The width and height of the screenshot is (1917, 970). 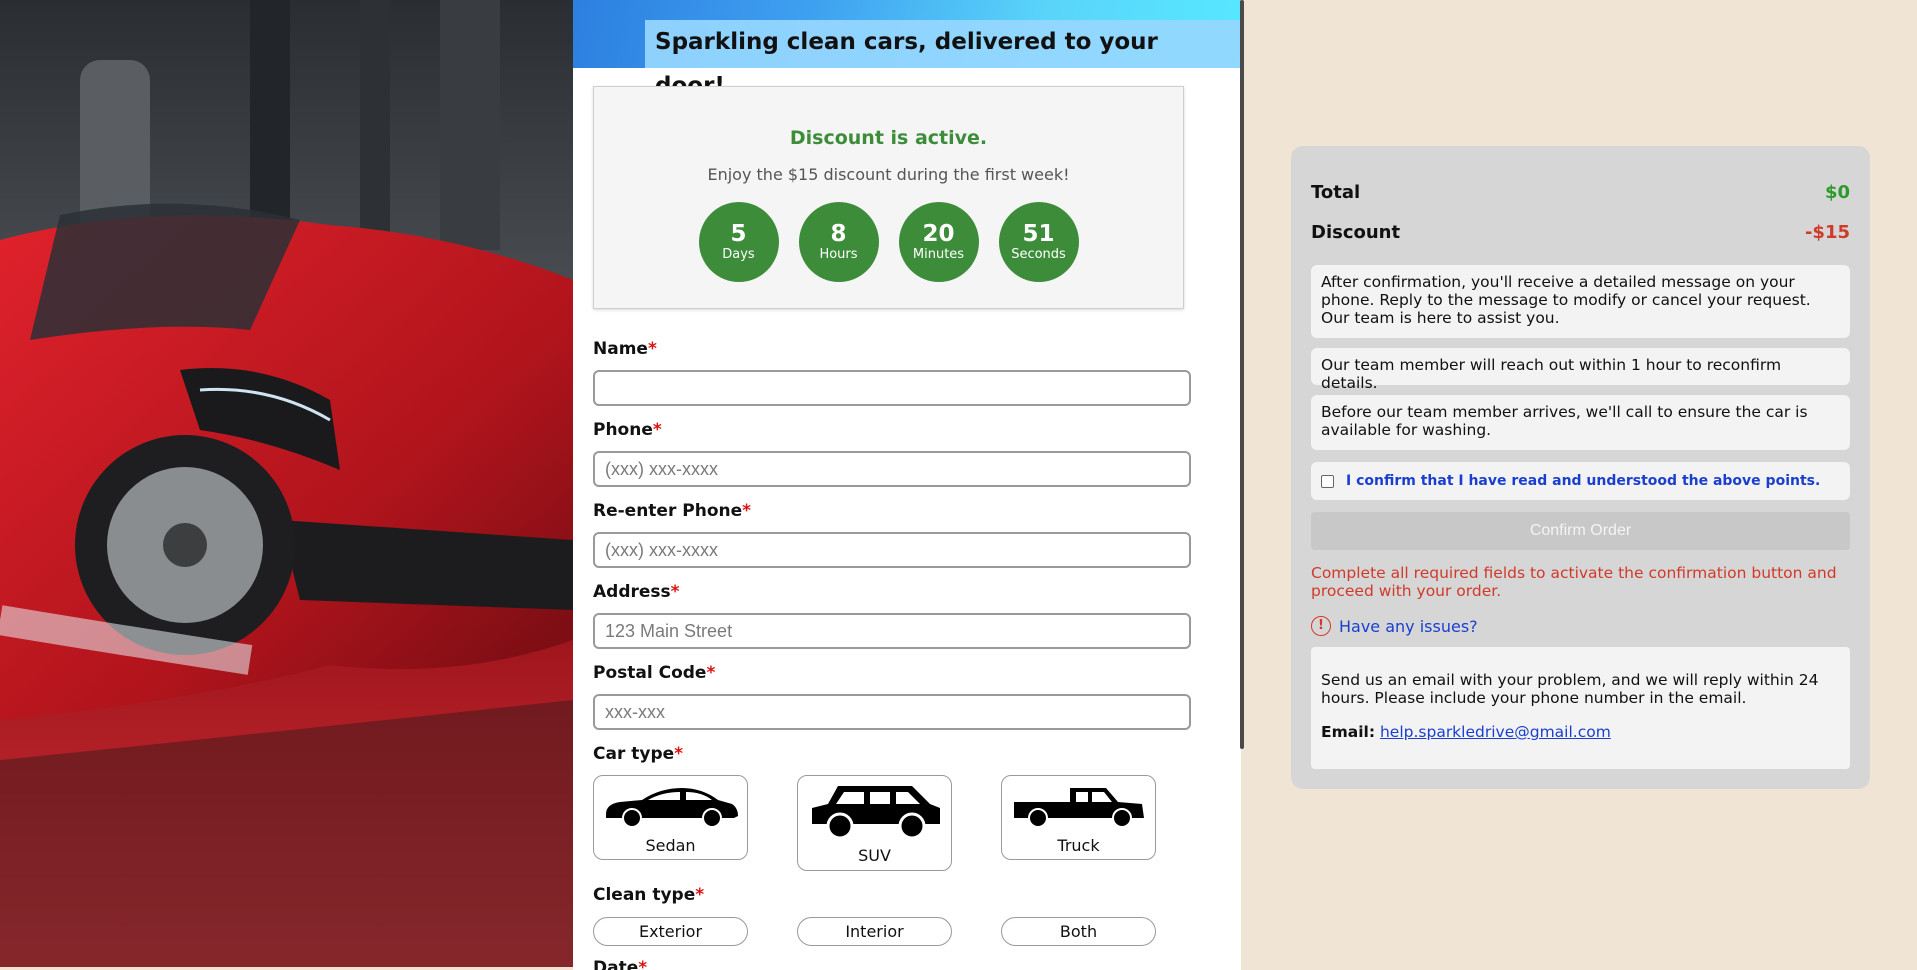 I want to click on clean-type-label-text: Clean type, so click(x=644, y=895).